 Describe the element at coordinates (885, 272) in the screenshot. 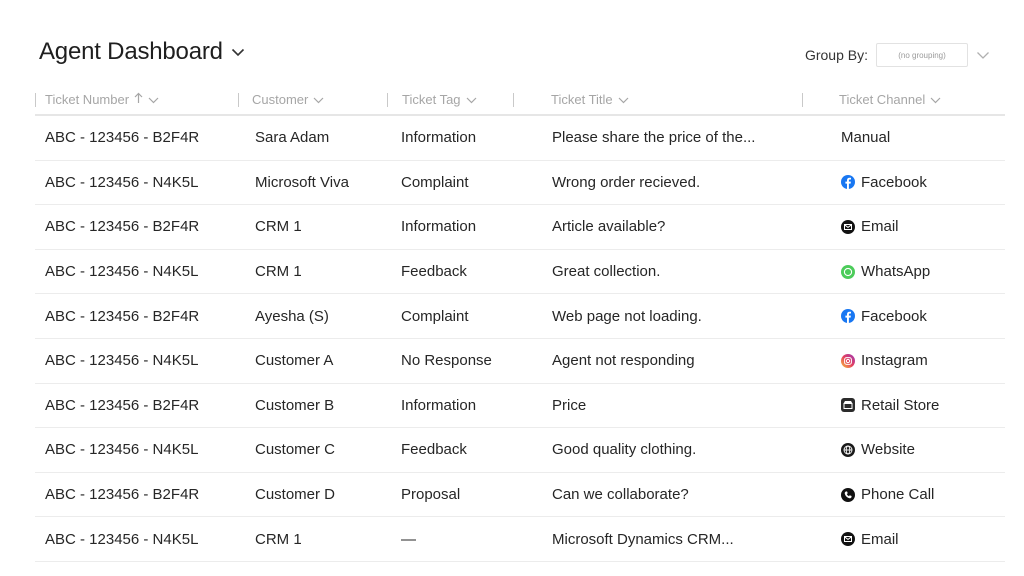

I see `ticket-channel-cell: WhatsApp` at that location.